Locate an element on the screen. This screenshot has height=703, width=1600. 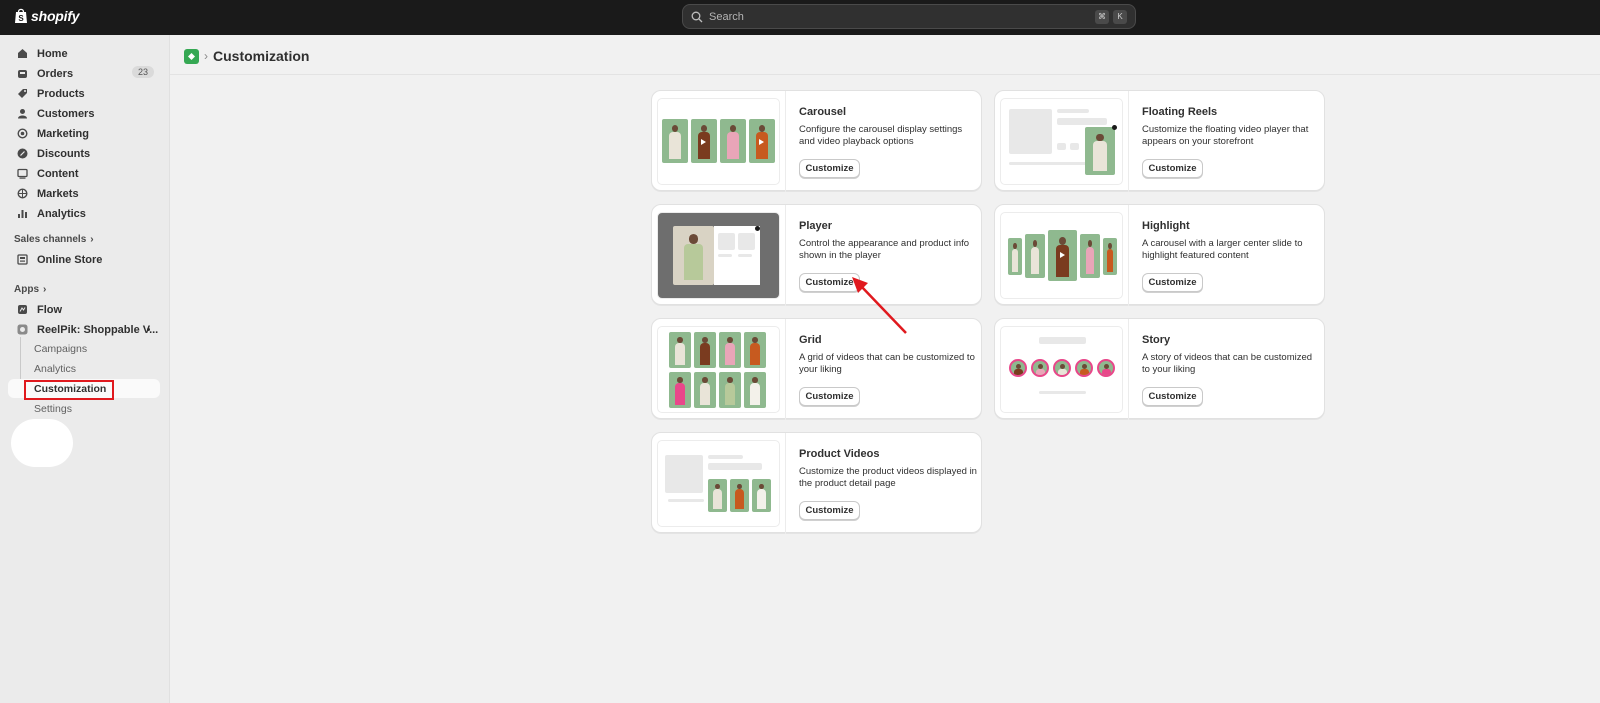
sidebar-subitem-analytics: Analytics is located at coordinates (55, 369).